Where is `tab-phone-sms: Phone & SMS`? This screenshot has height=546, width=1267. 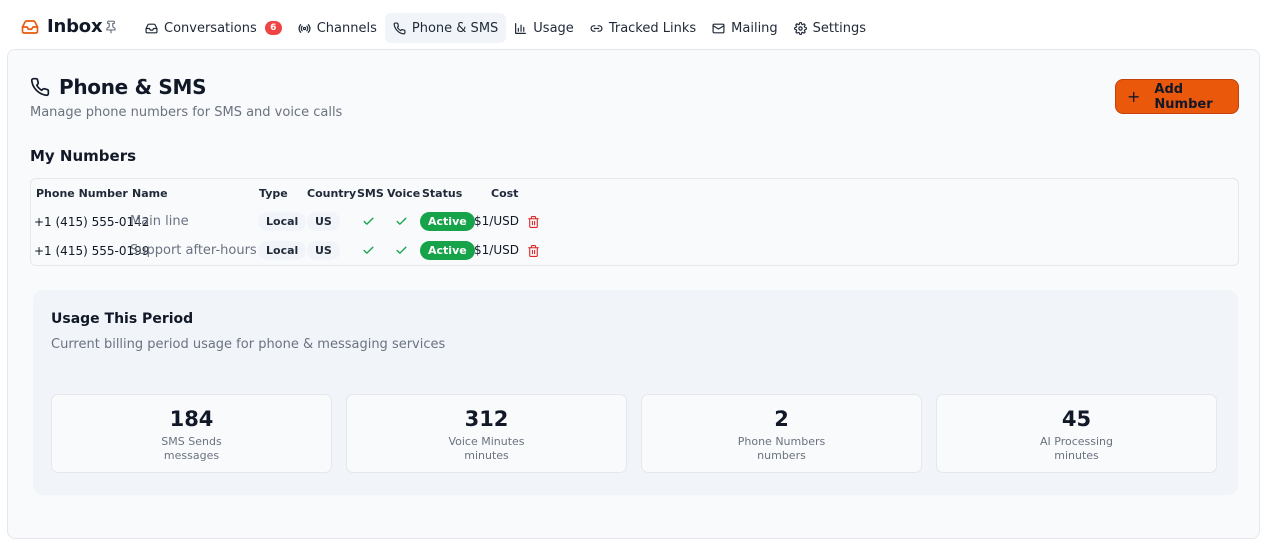
tab-phone-sms: Phone & SMS is located at coordinates (445, 28).